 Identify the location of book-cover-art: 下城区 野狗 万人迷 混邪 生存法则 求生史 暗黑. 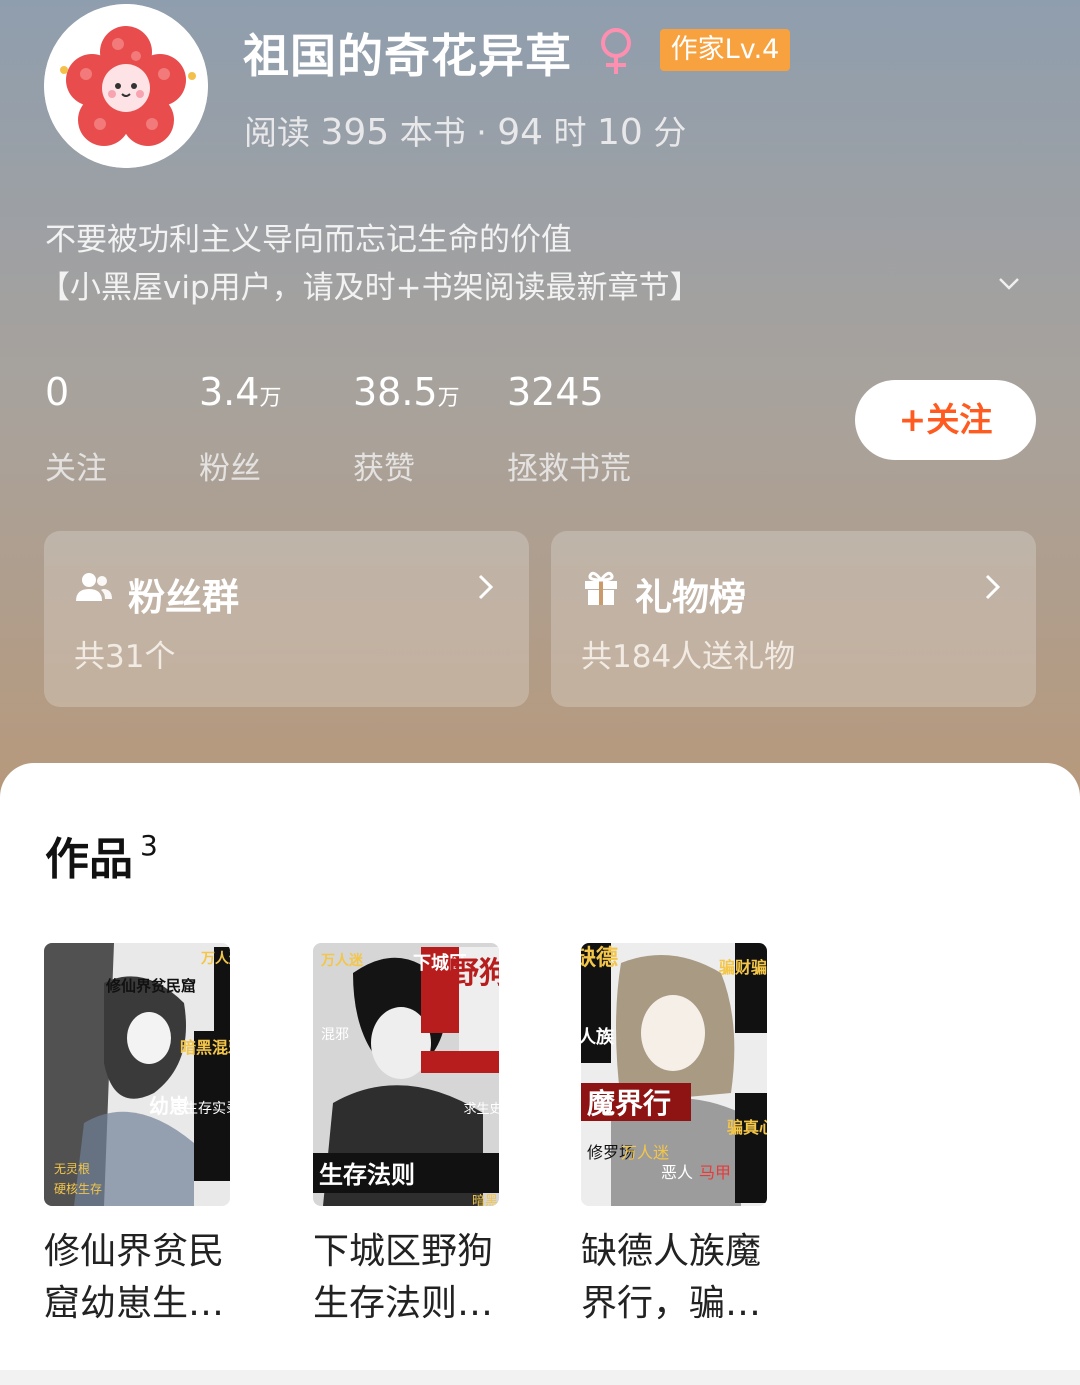
(406, 1074).